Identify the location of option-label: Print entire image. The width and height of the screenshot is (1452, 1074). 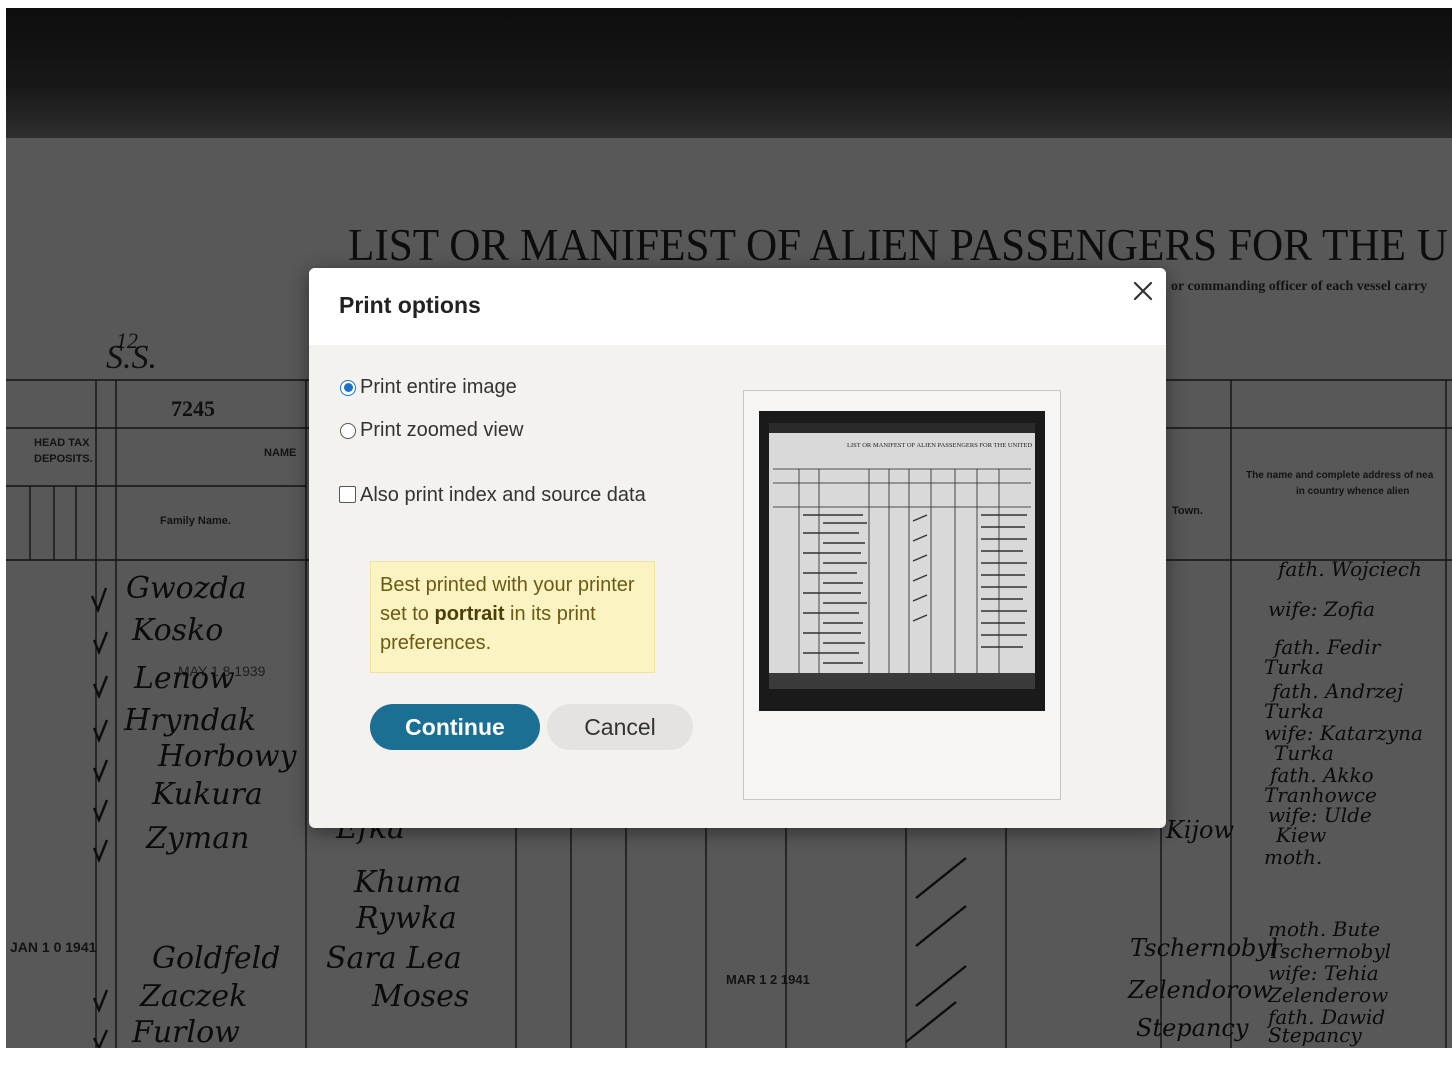
(438, 387).